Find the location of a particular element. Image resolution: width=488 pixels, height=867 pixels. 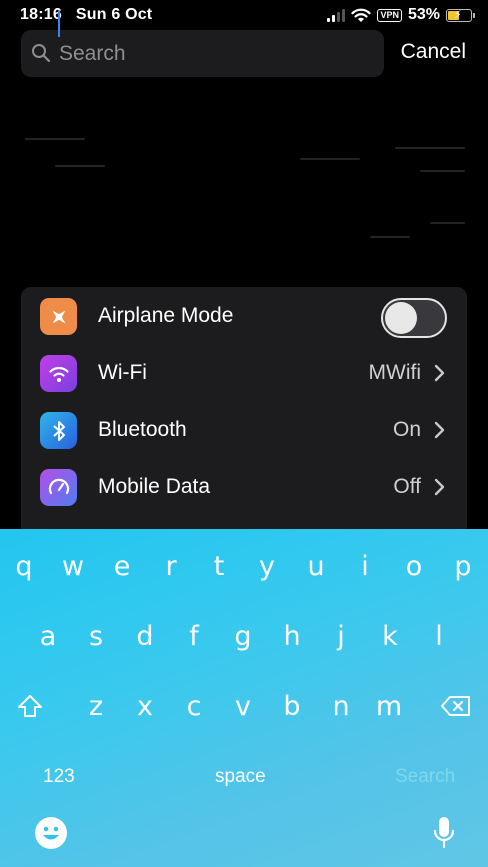

key-i: i is located at coordinates (365, 566).